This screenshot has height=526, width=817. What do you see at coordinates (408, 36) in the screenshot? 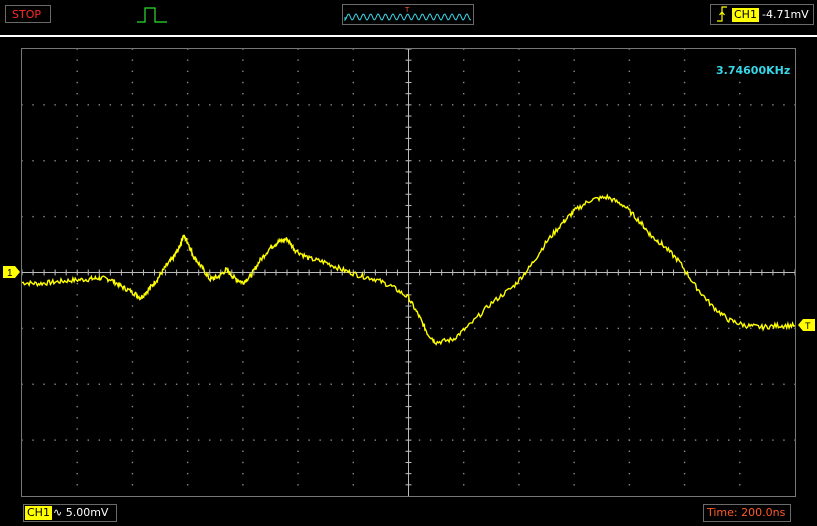
I see `header-separator` at bounding box center [408, 36].